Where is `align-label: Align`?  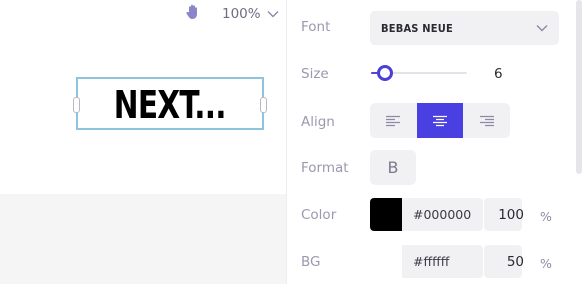 align-label: Align is located at coordinates (318, 122).